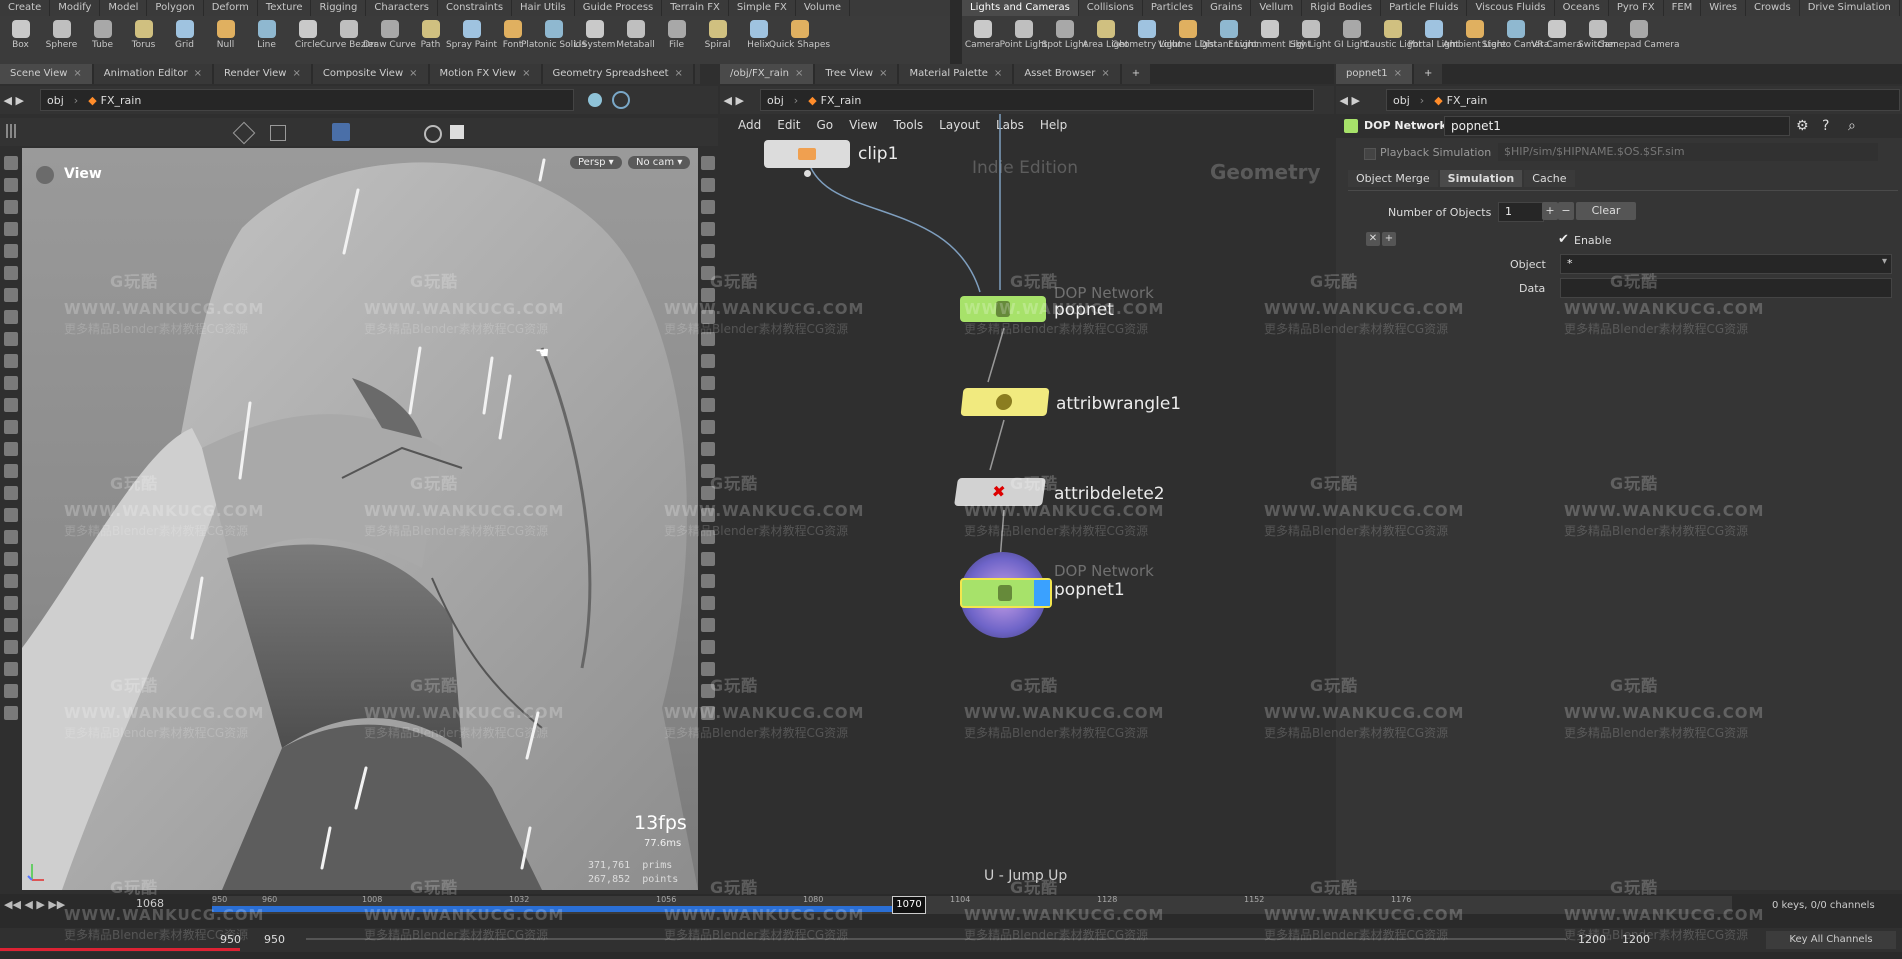 Image resolution: width=1902 pixels, height=959 pixels. What do you see at coordinates (695, 8) in the screenshot?
I see `shelf-tab: Terrain FX` at bounding box center [695, 8].